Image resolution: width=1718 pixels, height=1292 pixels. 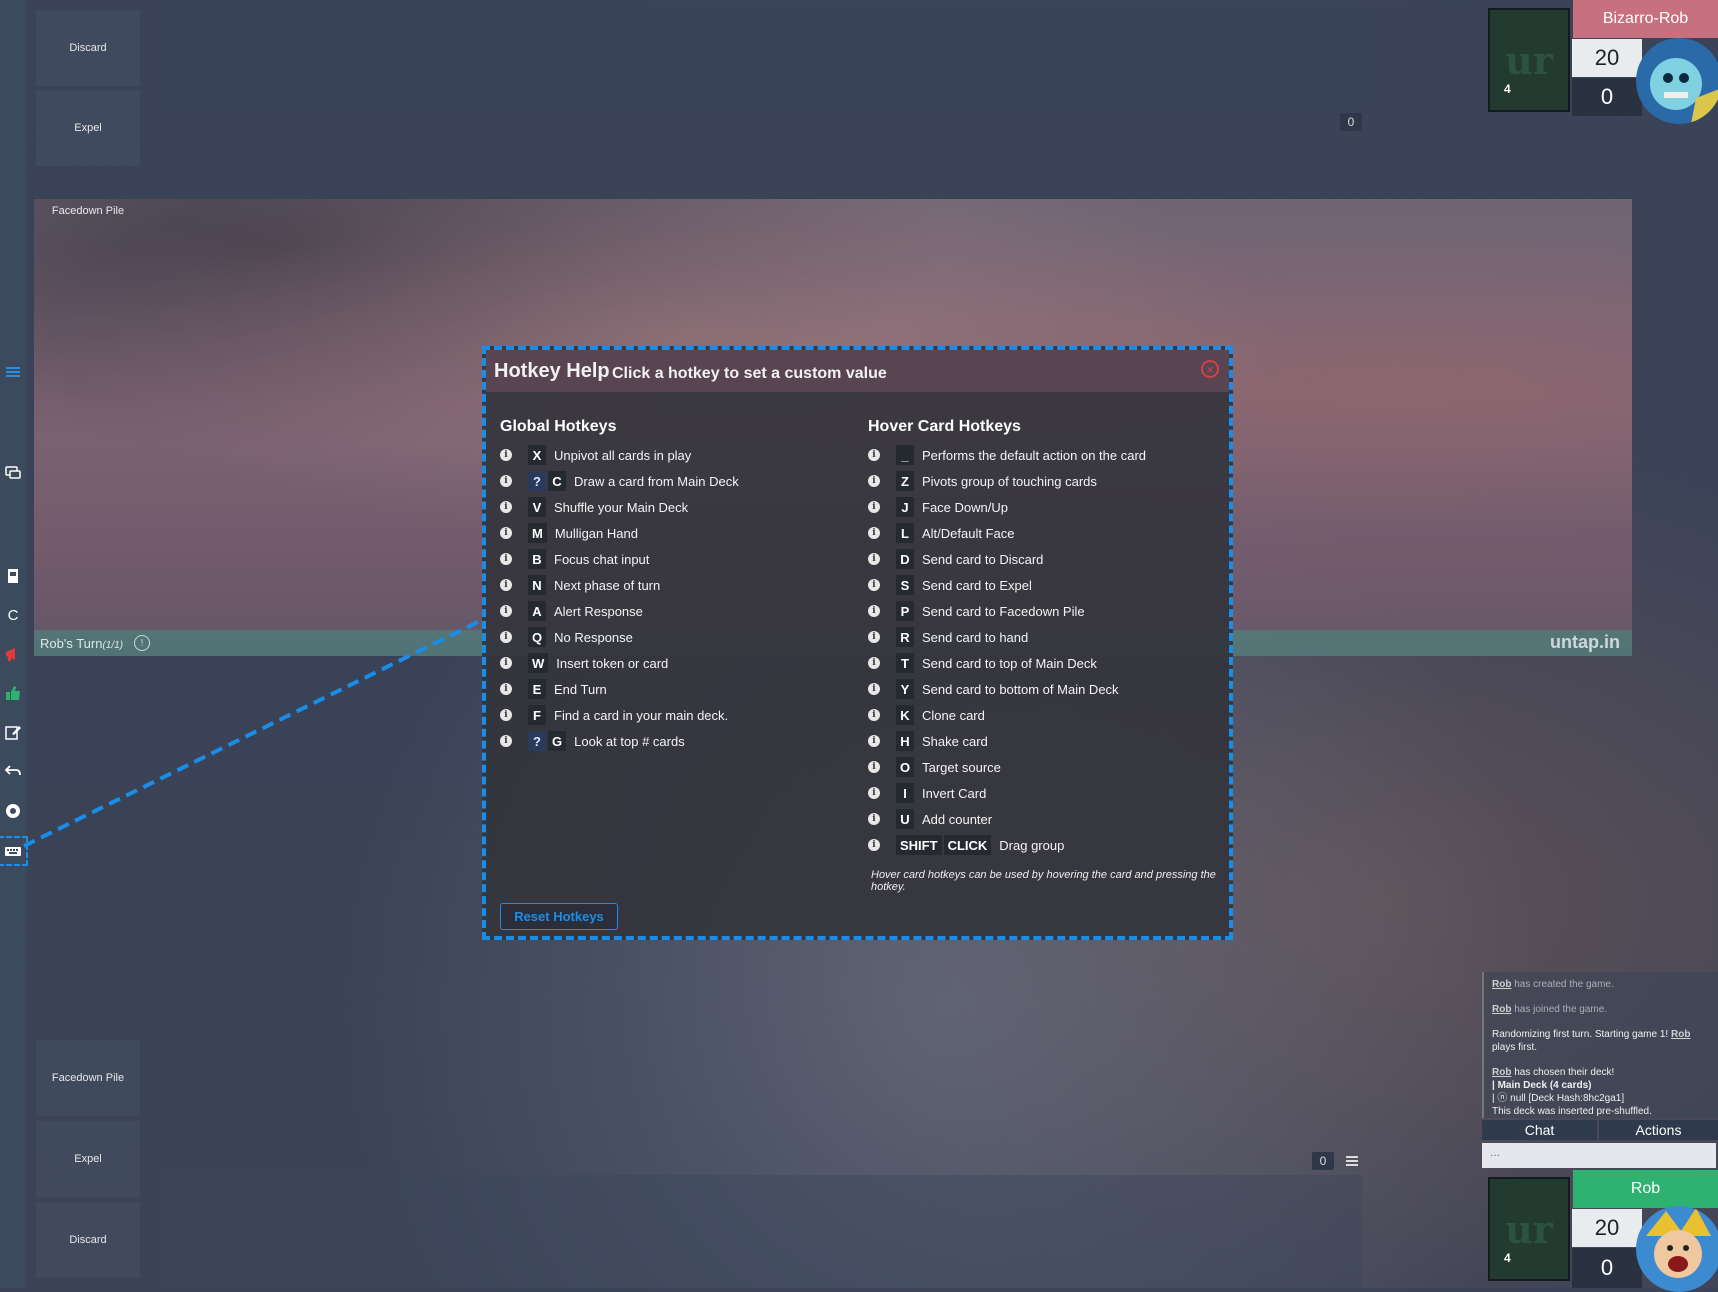 I want to click on turn-info-icon: !, so click(x=142, y=643).